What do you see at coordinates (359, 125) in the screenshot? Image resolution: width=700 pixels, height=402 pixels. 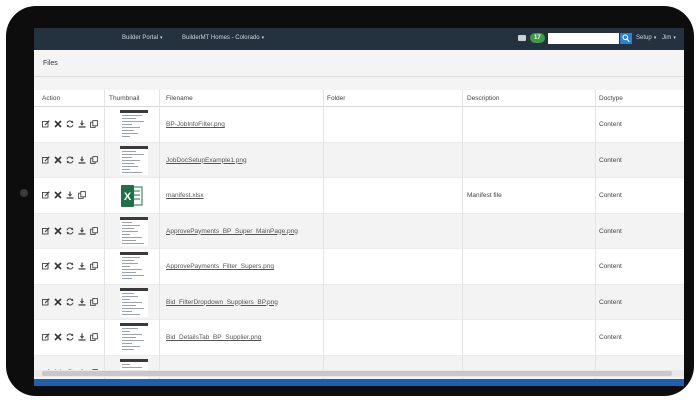 I see `table-row: BP-JobInfoFilter.png Content` at bounding box center [359, 125].